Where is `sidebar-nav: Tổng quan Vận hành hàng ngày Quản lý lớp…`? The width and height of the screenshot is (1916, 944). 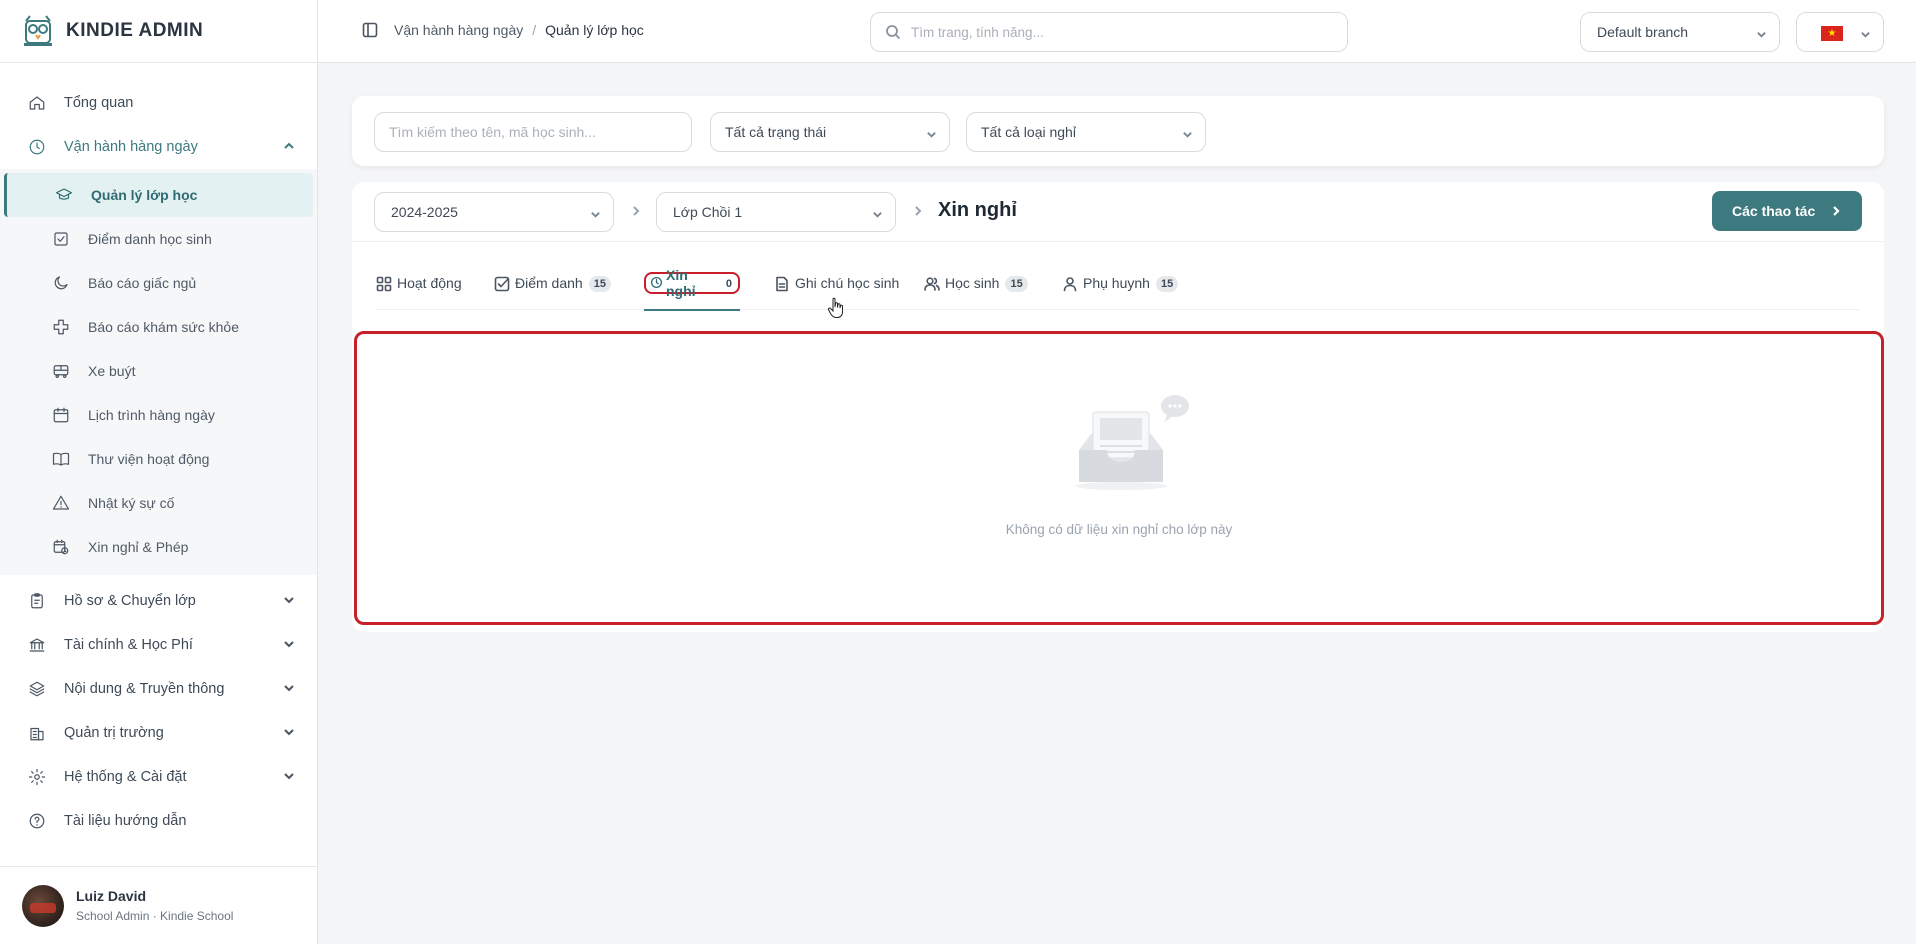 sidebar-nav: Tổng quan Vận hành hàng ngày Quản lý lớp… is located at coordinates (158, 453).